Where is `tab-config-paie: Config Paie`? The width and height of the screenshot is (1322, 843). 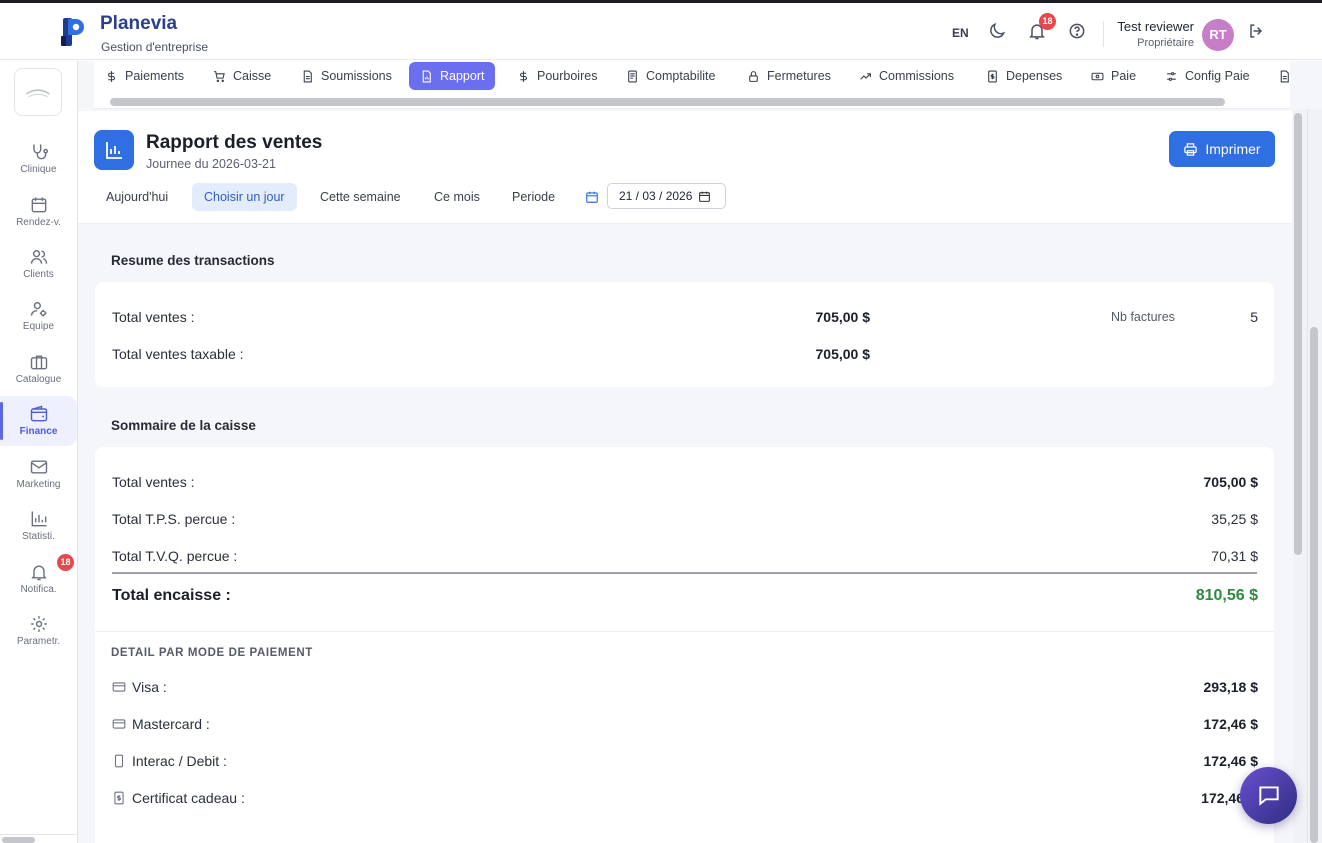 tab-config-paie: Config Paie is located at coordinates (1207, 76).